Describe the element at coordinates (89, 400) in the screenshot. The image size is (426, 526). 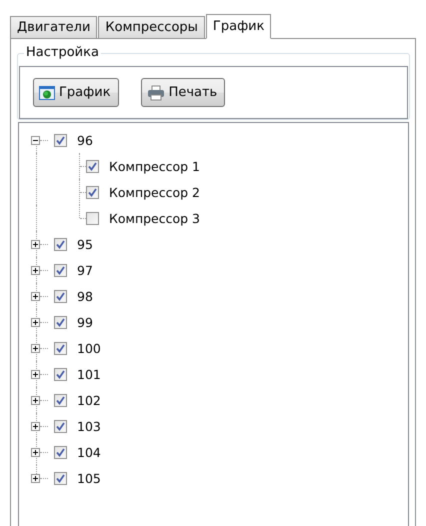
I see `tree-item: 102` at that location.